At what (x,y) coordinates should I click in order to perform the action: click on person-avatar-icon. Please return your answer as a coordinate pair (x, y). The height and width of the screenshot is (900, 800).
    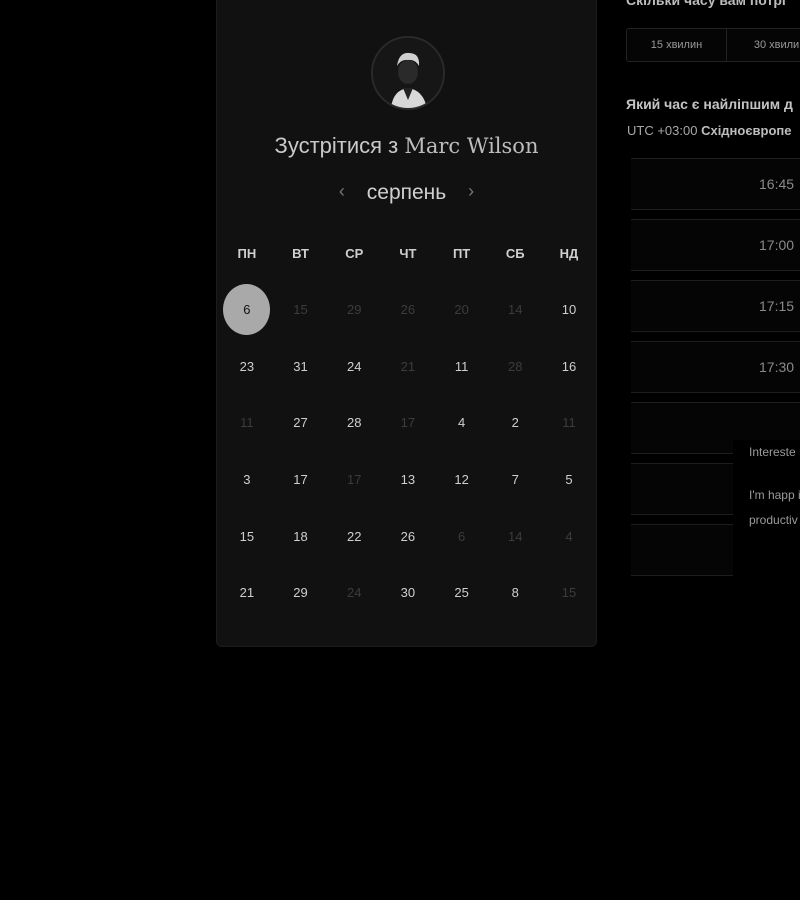
    Looking at the image, I should click on (408, 73).